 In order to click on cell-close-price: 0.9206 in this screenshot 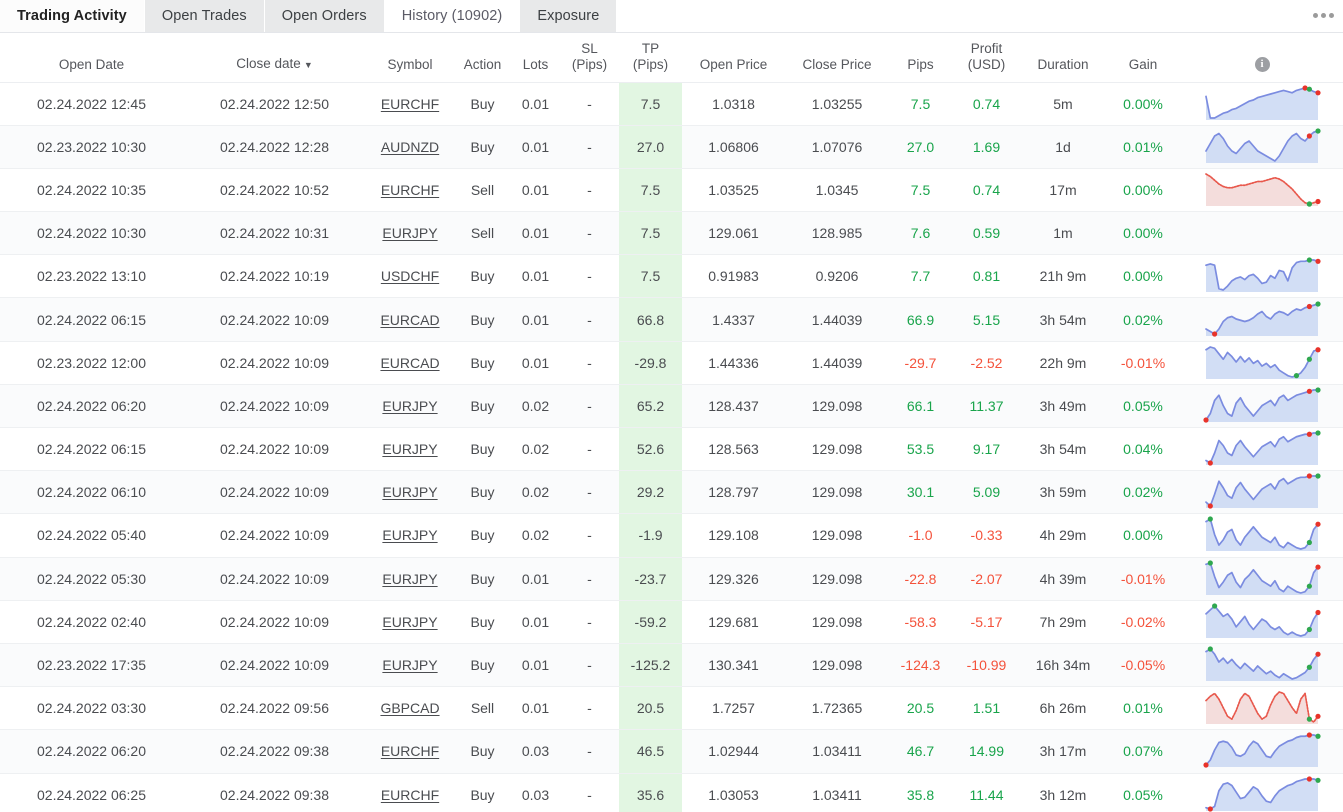, I will do `click(837, 276)`.